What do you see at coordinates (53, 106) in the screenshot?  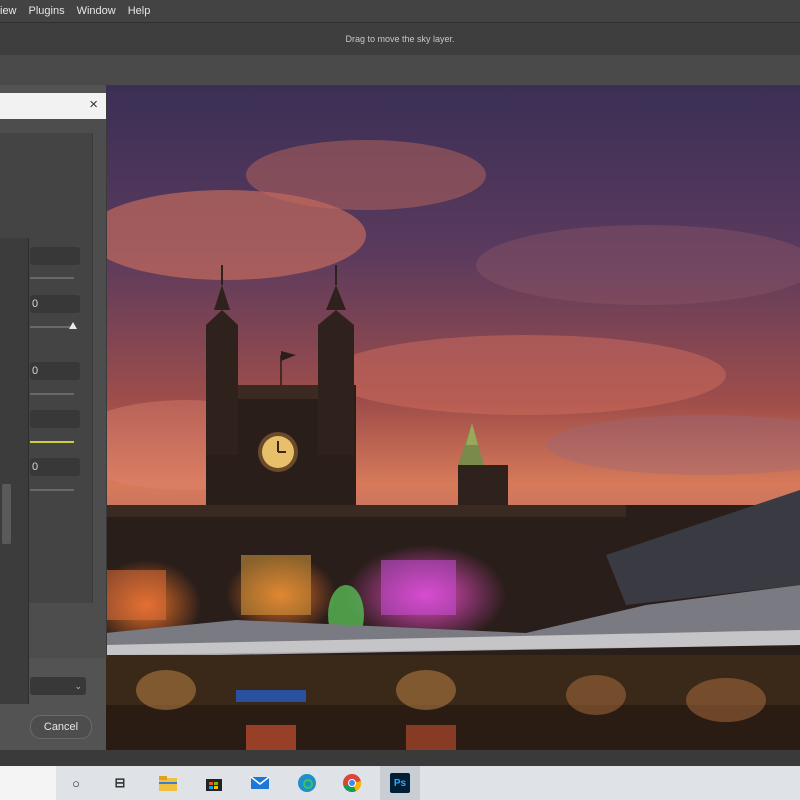 I see `dialog-title-bar: ×` at bounding box center [53, 106].